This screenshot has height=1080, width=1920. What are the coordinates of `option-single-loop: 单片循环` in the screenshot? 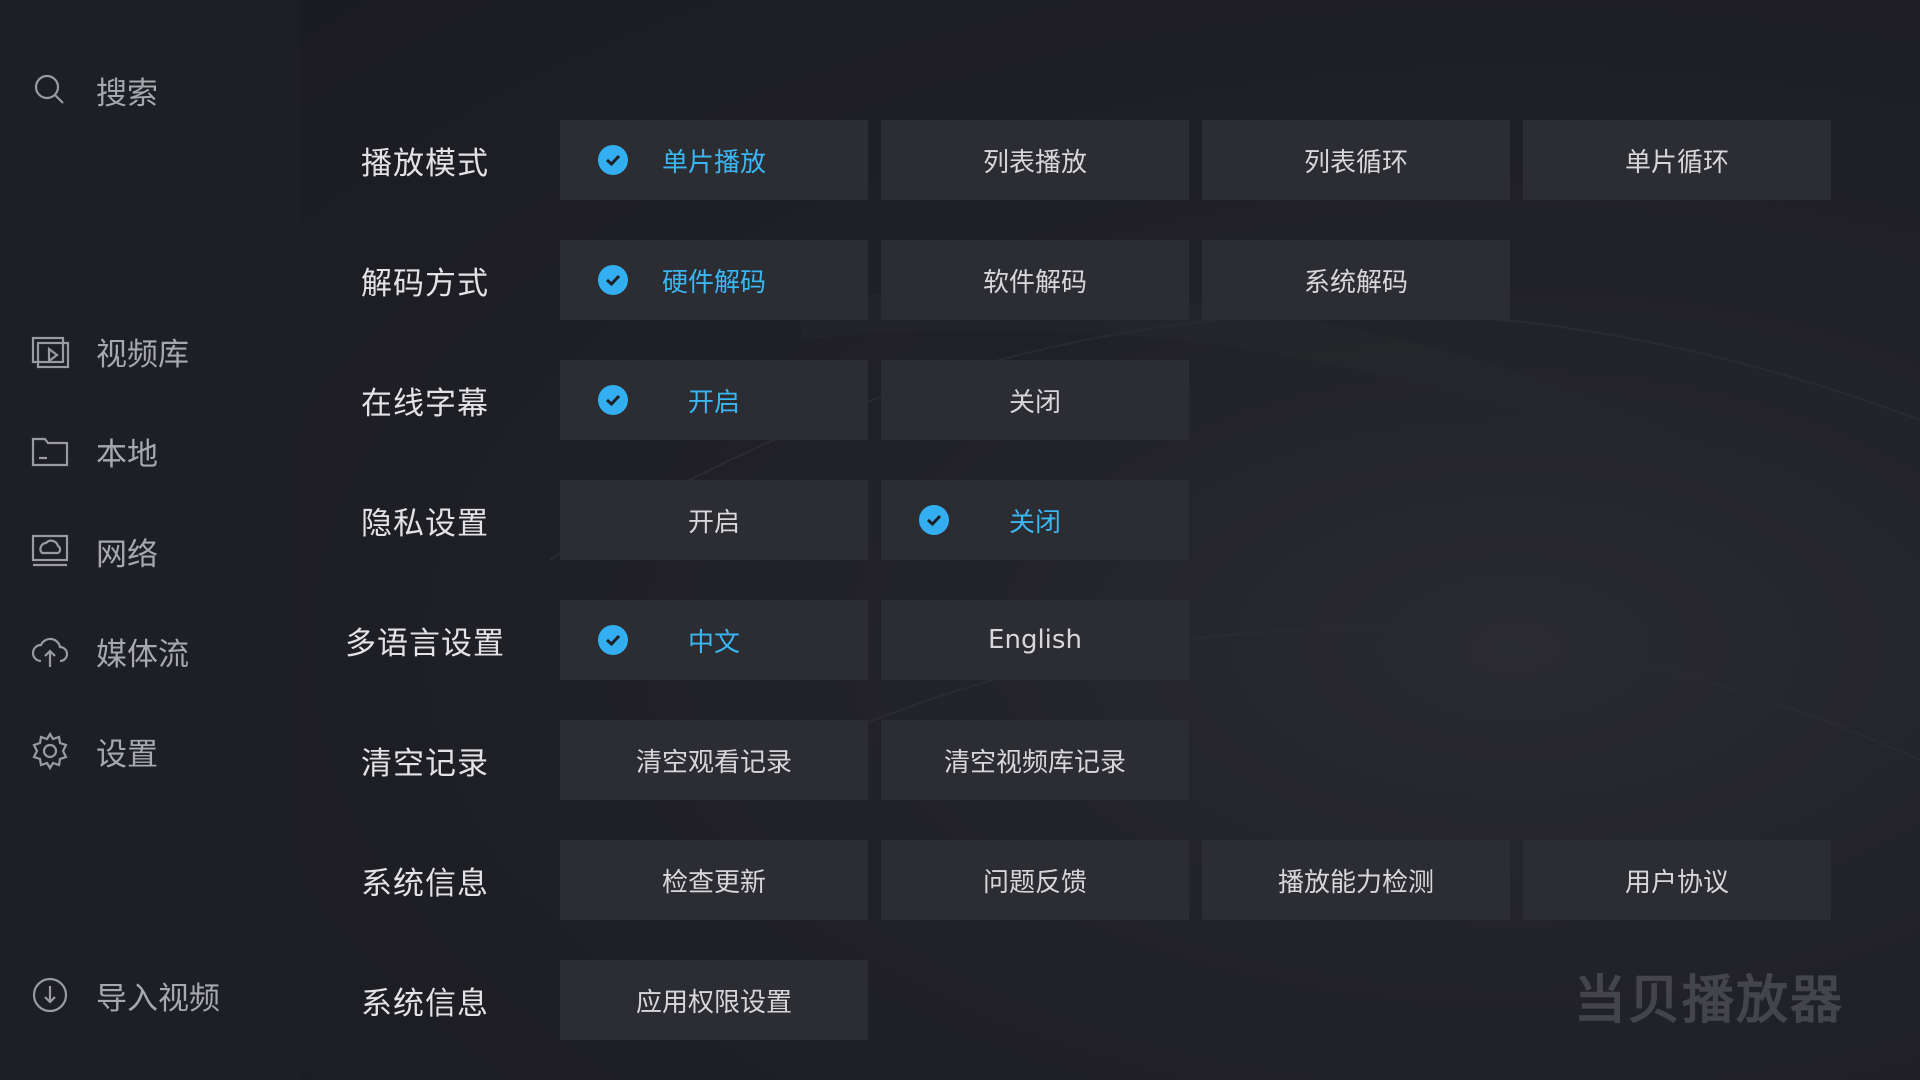 It's located at (1677, 160).